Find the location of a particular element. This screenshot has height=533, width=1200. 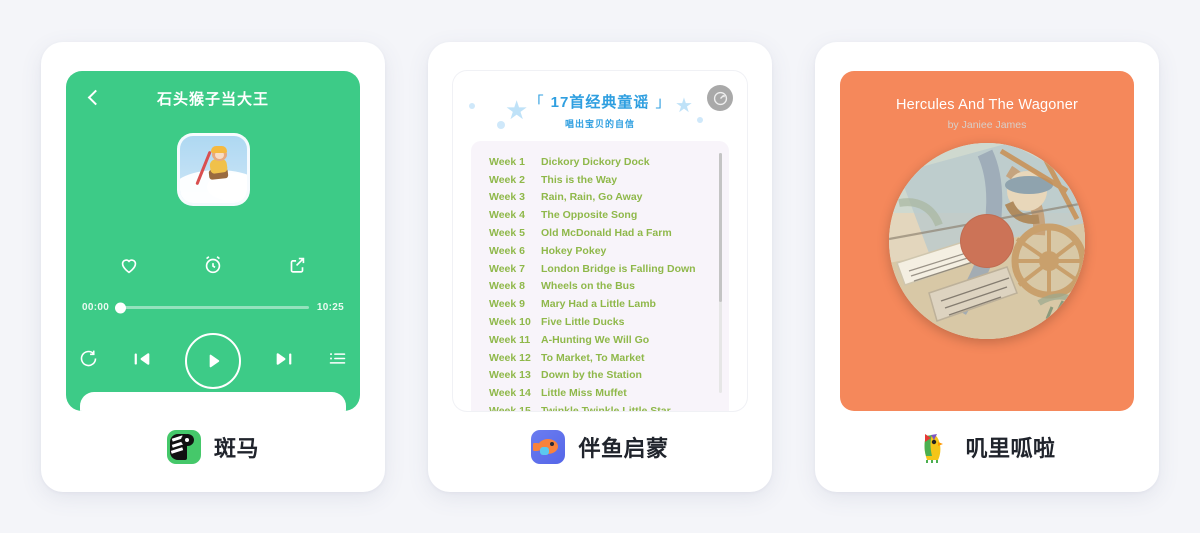

progress-track is located at coordinates (212, 307).